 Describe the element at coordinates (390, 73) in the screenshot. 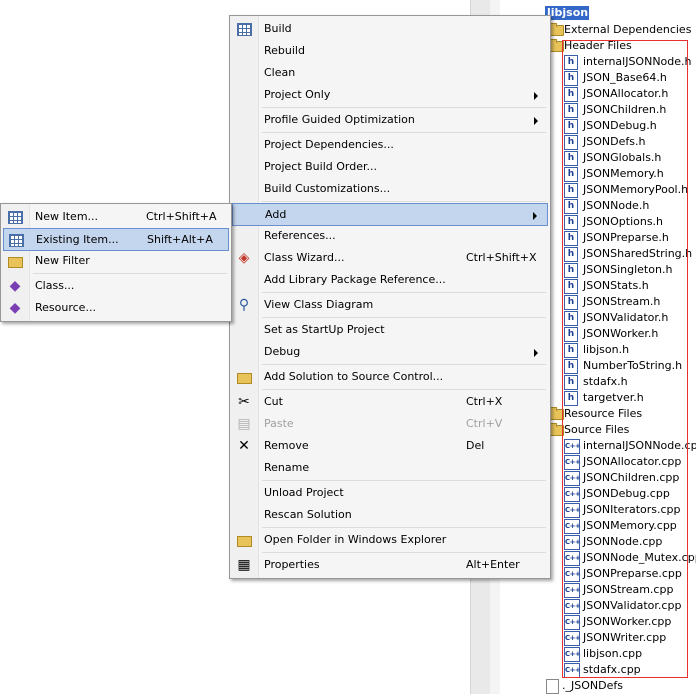

I see `menu-item-clean: Clean` at that location.